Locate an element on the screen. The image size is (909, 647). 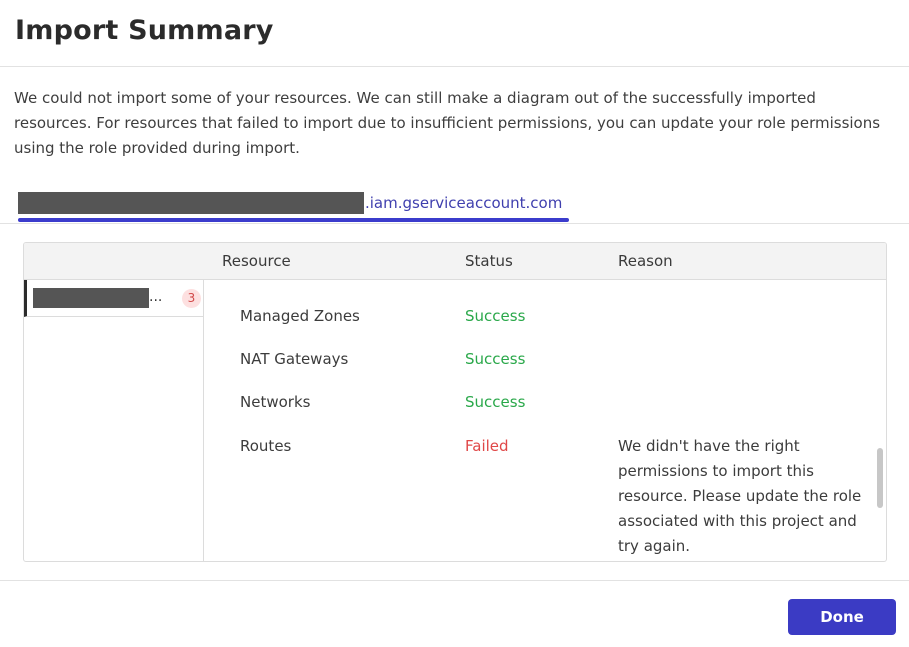
footer-divider is located at coordinates (454, 580).